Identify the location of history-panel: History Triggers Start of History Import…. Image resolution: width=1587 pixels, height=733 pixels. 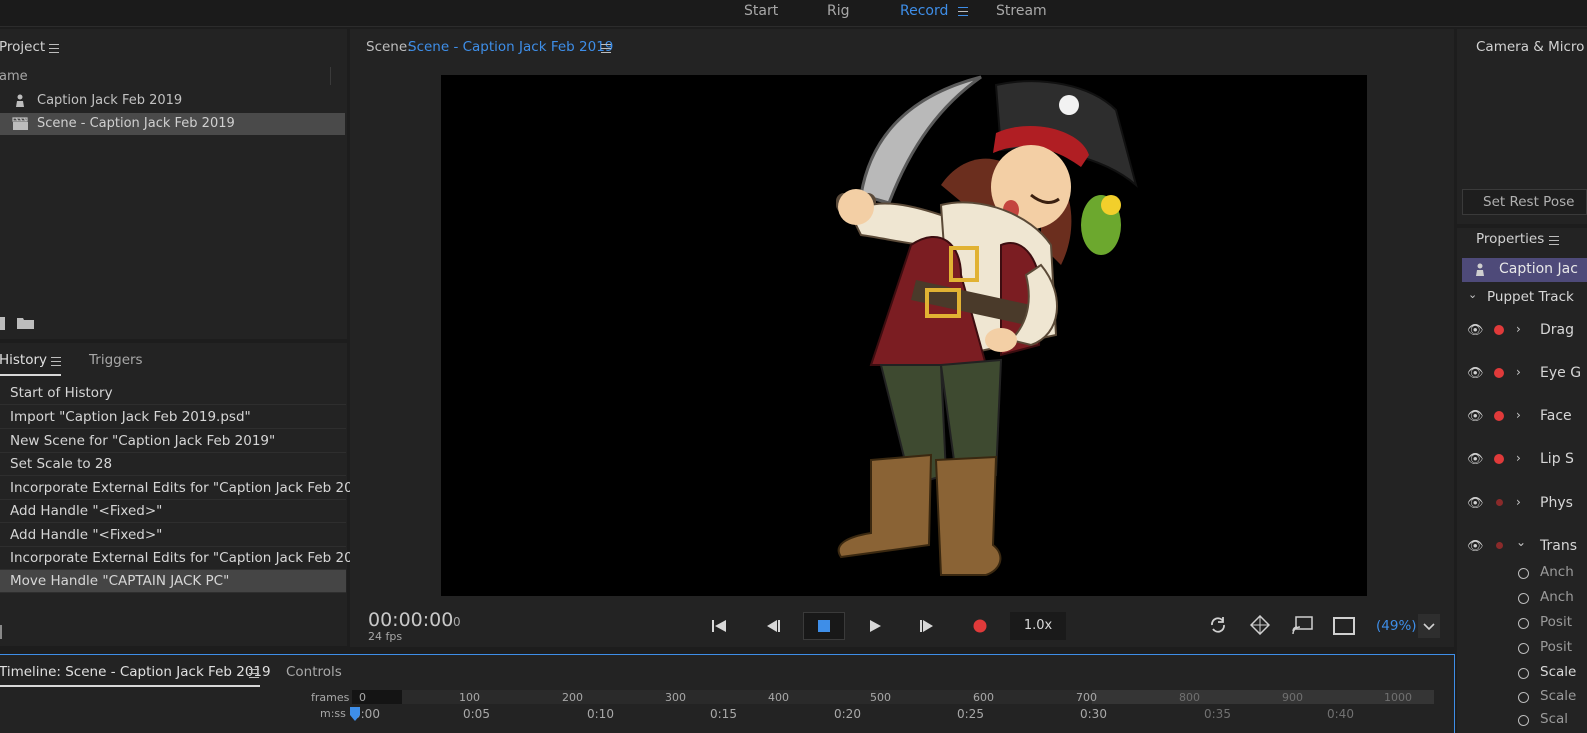
(188, 494).